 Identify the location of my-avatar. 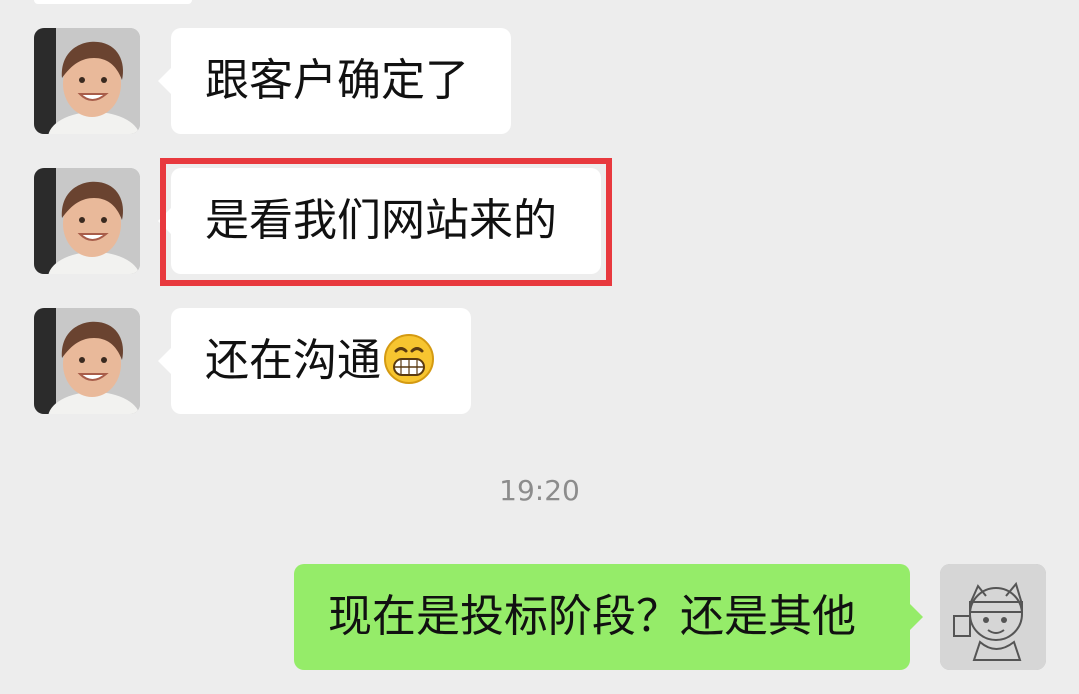
(993, 617).